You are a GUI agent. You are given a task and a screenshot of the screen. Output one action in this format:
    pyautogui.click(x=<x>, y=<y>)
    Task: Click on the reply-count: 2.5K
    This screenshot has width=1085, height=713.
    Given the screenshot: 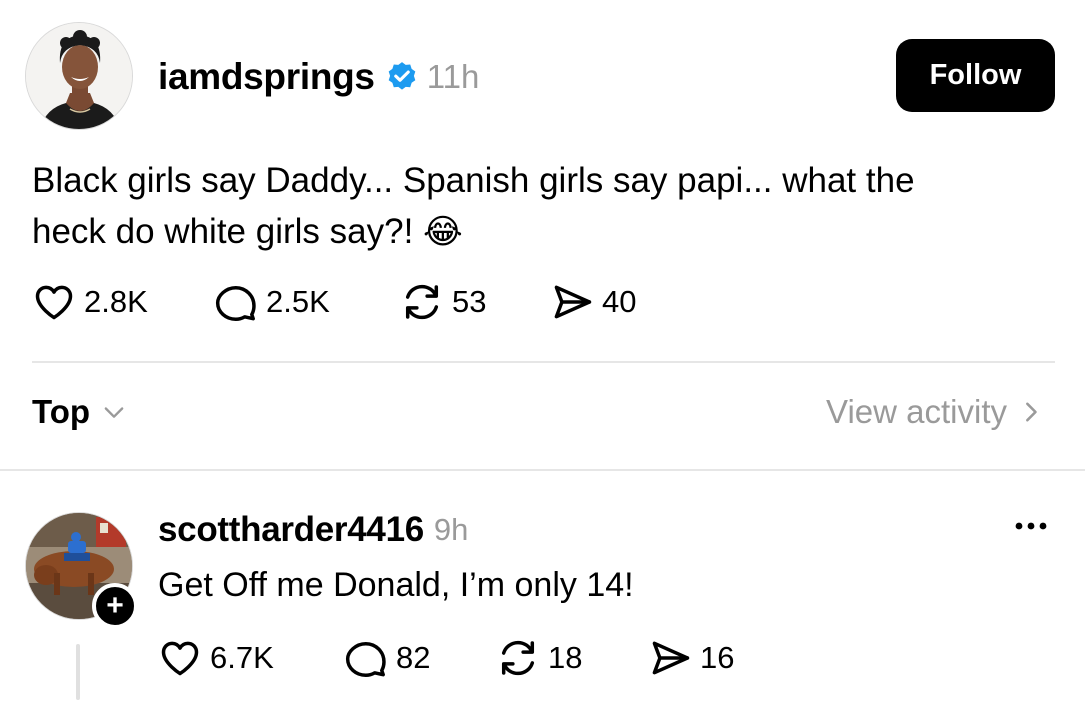 What is the action you would take?
    pyautogui.click(x=298, y=301)
    